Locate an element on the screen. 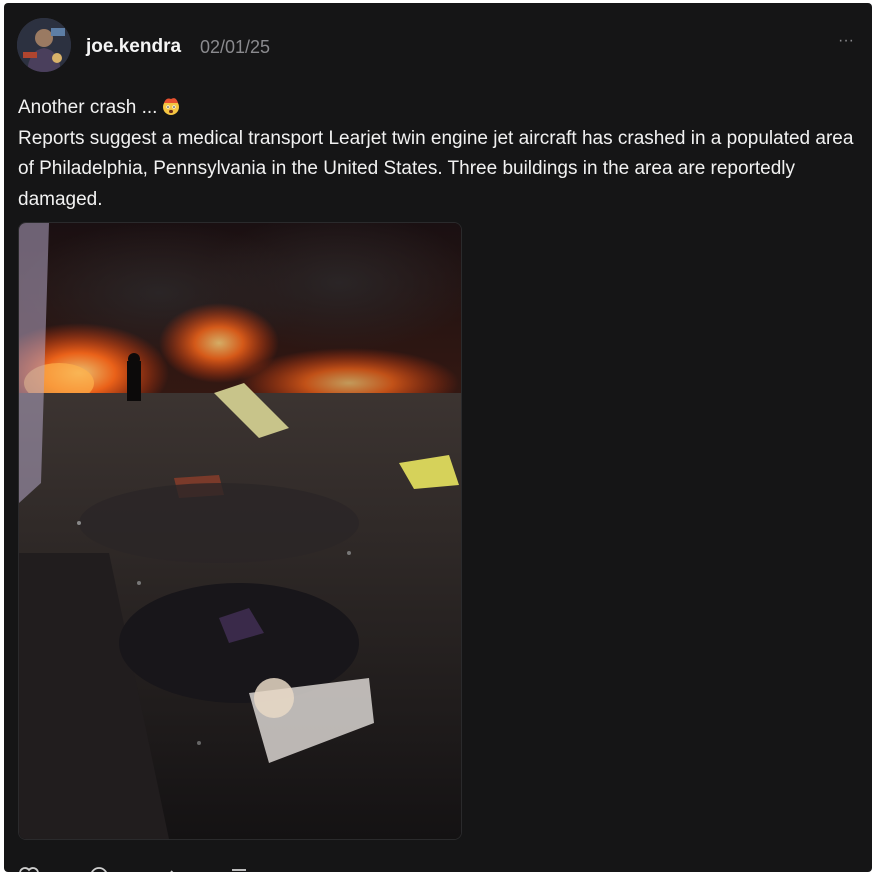 This screenshot has width=876, height=872. exploding-head-emoji-icon is located at coordinates (171, 106).